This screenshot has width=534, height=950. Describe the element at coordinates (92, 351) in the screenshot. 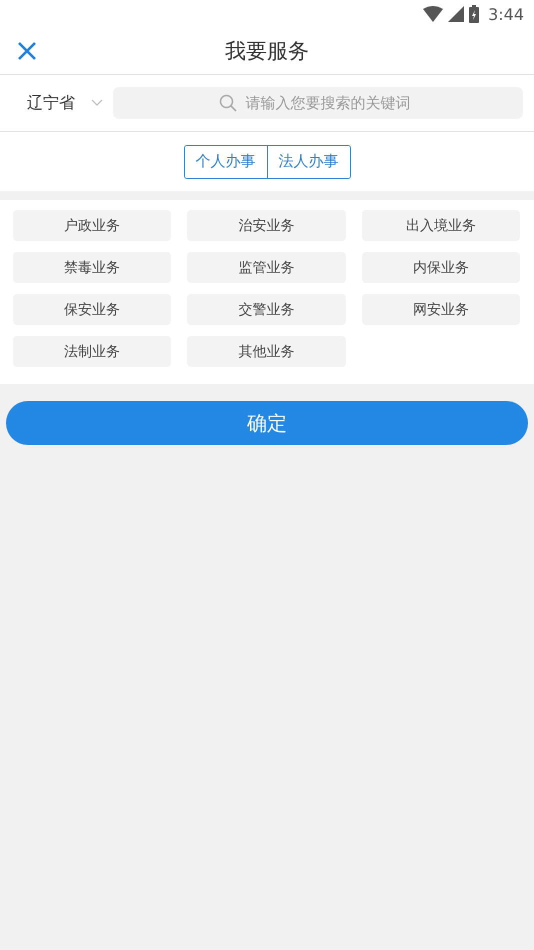

I see `category-button: 法制业务` at that location.